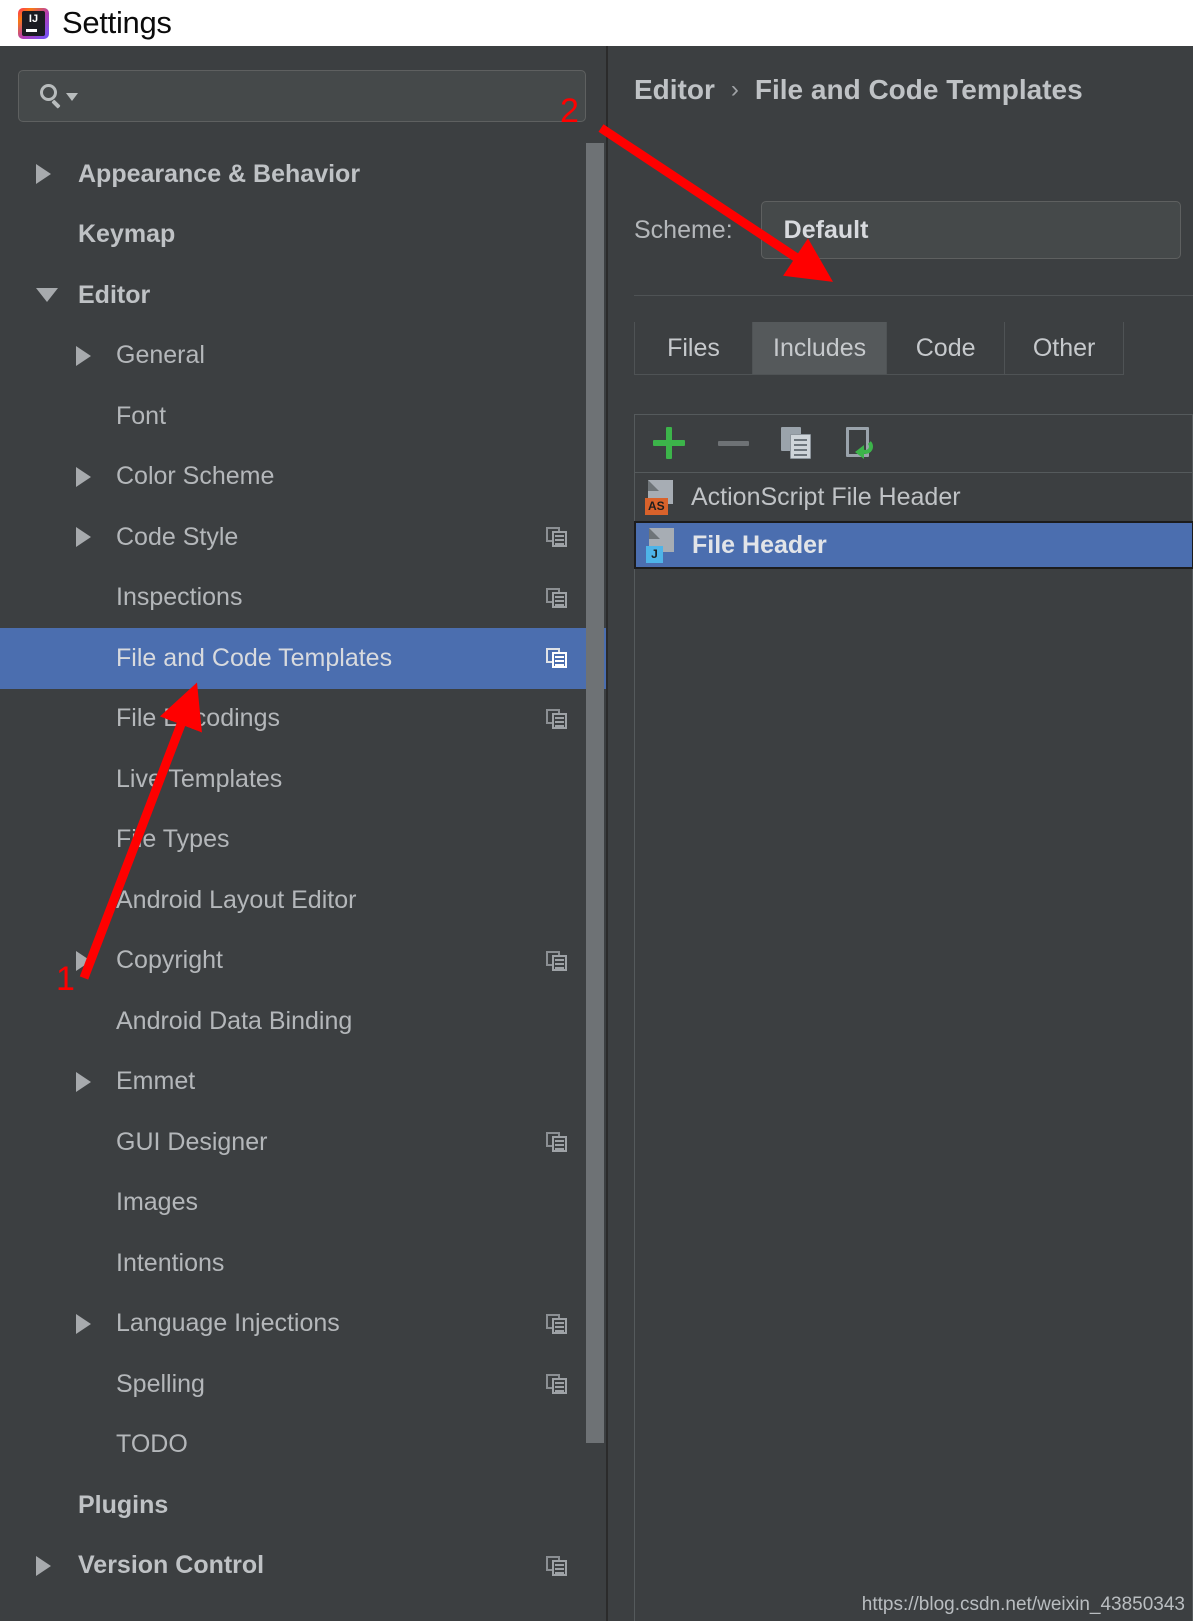 This screenshot has height=1621, width=1193. What do you see at coordinates (674, 90) in the screenshot?
I see `breadcrumb-parent: Editor` at bounding box center [674, 90].